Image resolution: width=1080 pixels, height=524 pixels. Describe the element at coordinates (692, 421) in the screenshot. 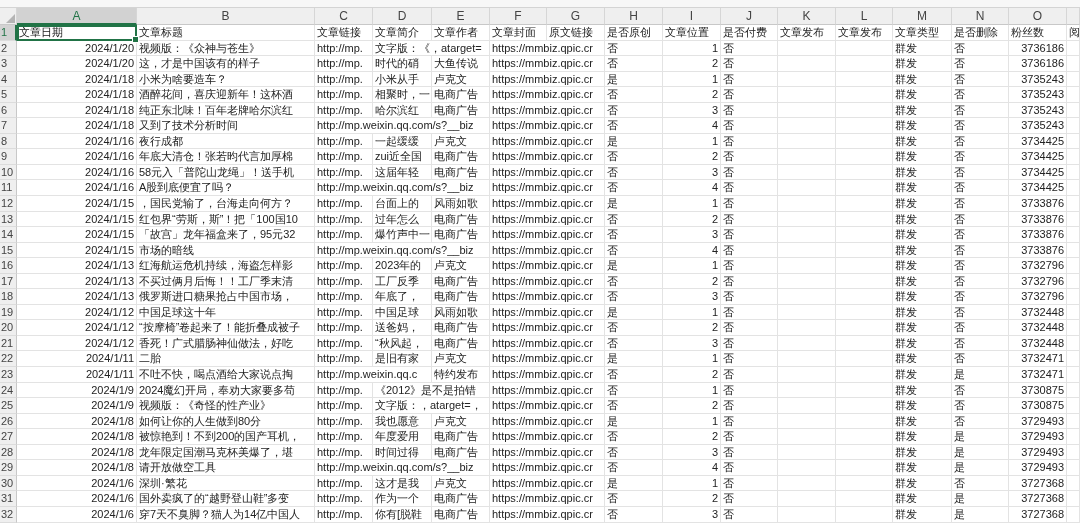

I see `table-cell: 1` at that location.